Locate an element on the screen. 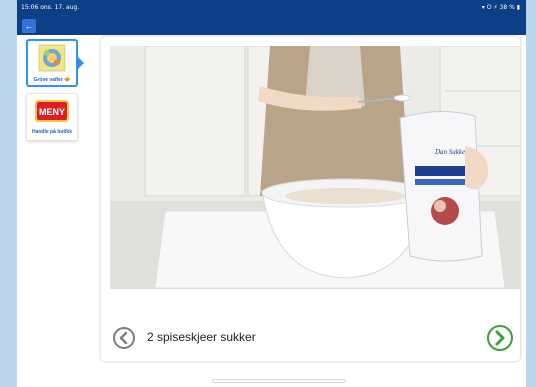 Image resolution: width=536 pixels, height=387 pixels. home-indicator is located at coordinates (279, 381).